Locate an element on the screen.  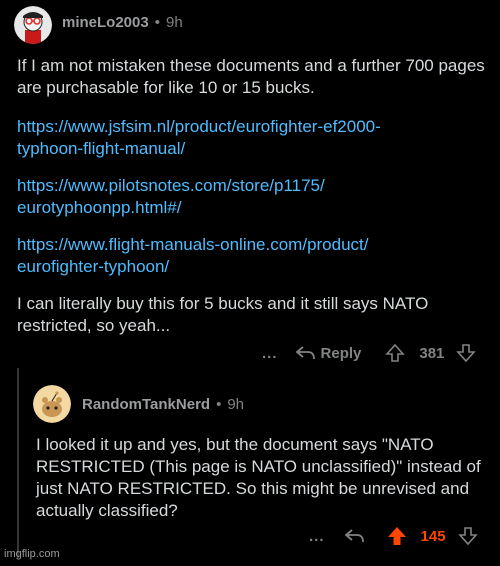
link-line: eurofighter-typhoon/ is located at coordinates (93, 266).